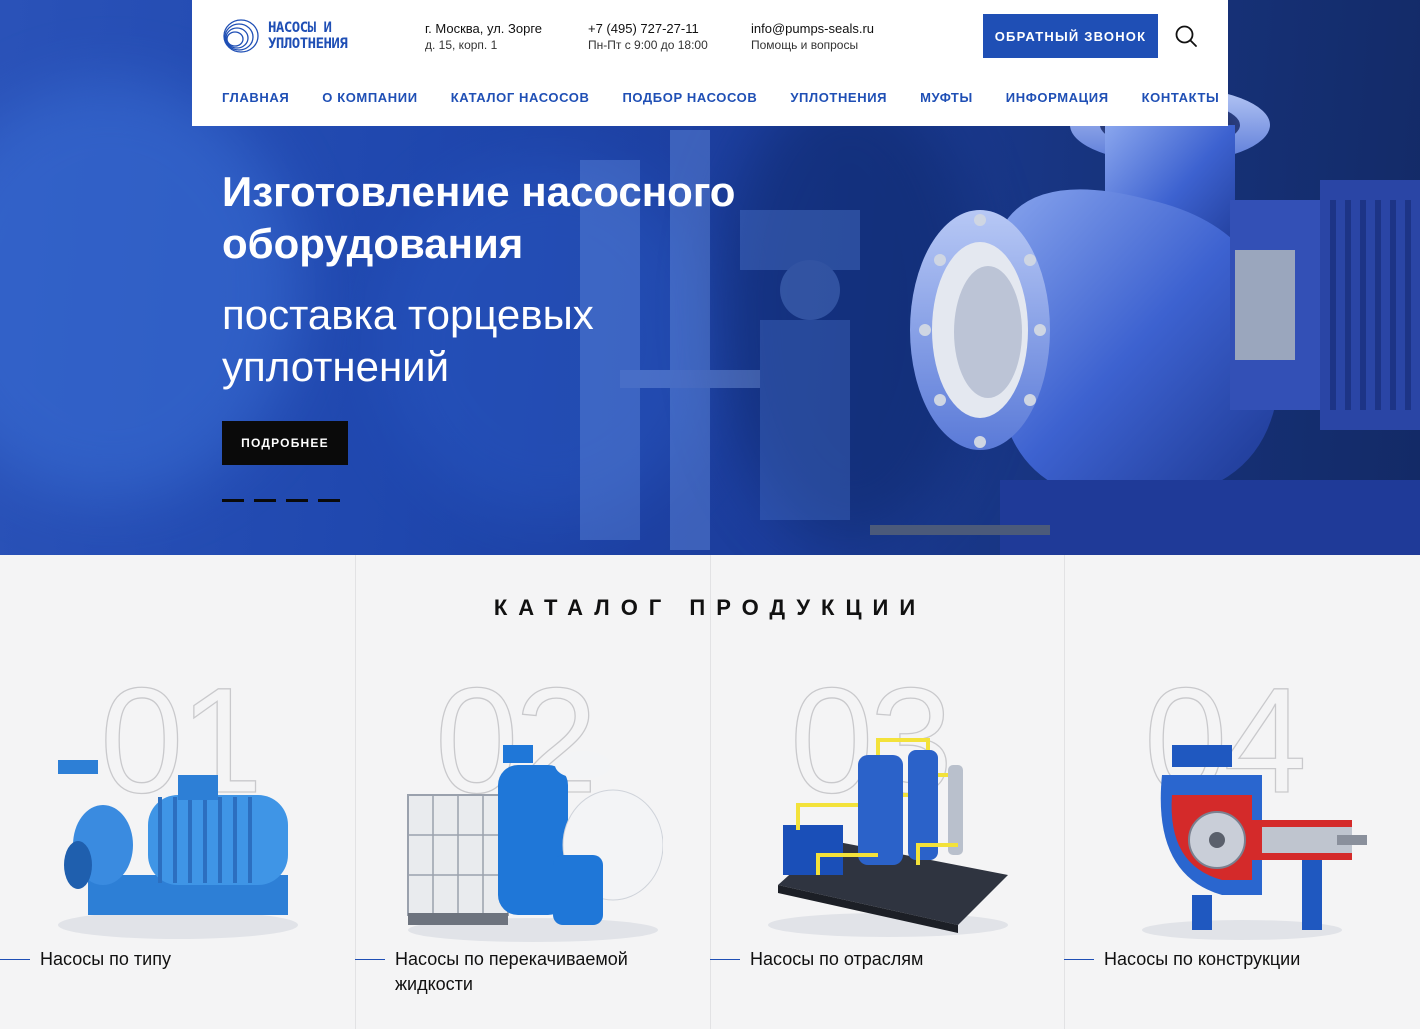 The height and width of the screenshot is (1029, 1420). Describe the element at coordinates (300, 28) in the screenshot. I see `logo-line-1: НАСОСЫ И` at that location.